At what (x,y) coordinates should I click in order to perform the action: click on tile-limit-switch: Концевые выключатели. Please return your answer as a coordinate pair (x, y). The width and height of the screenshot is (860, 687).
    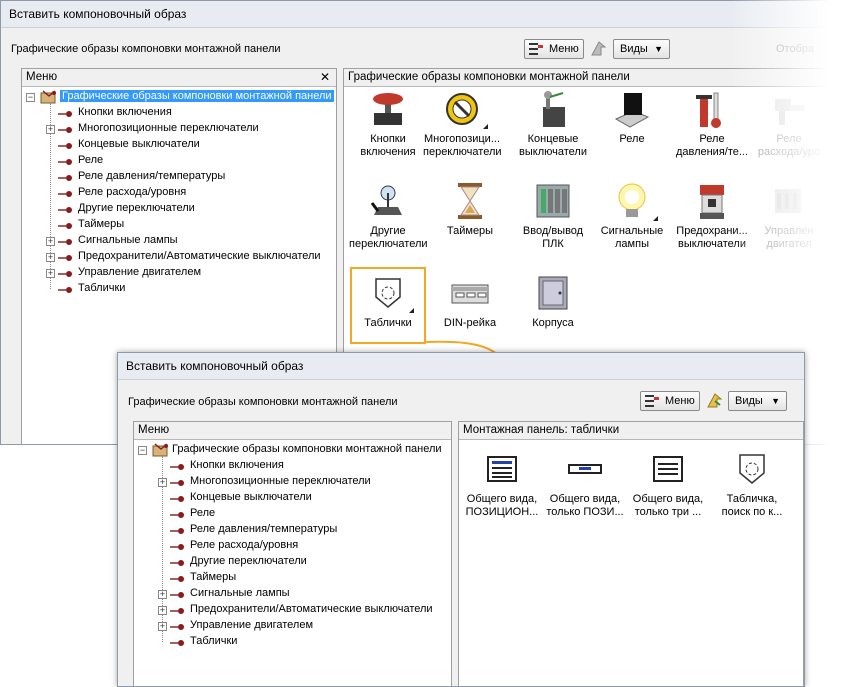
    Looking at the image, I should click on (553, 124).